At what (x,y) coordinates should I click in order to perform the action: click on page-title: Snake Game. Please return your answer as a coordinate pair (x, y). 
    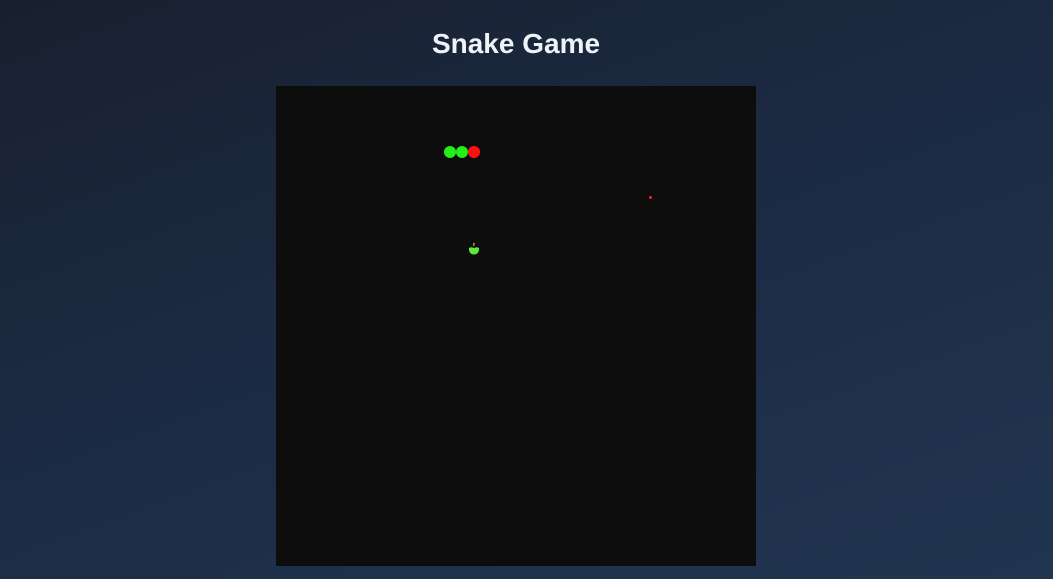
    Looking at the image, I should click on (516, 43).